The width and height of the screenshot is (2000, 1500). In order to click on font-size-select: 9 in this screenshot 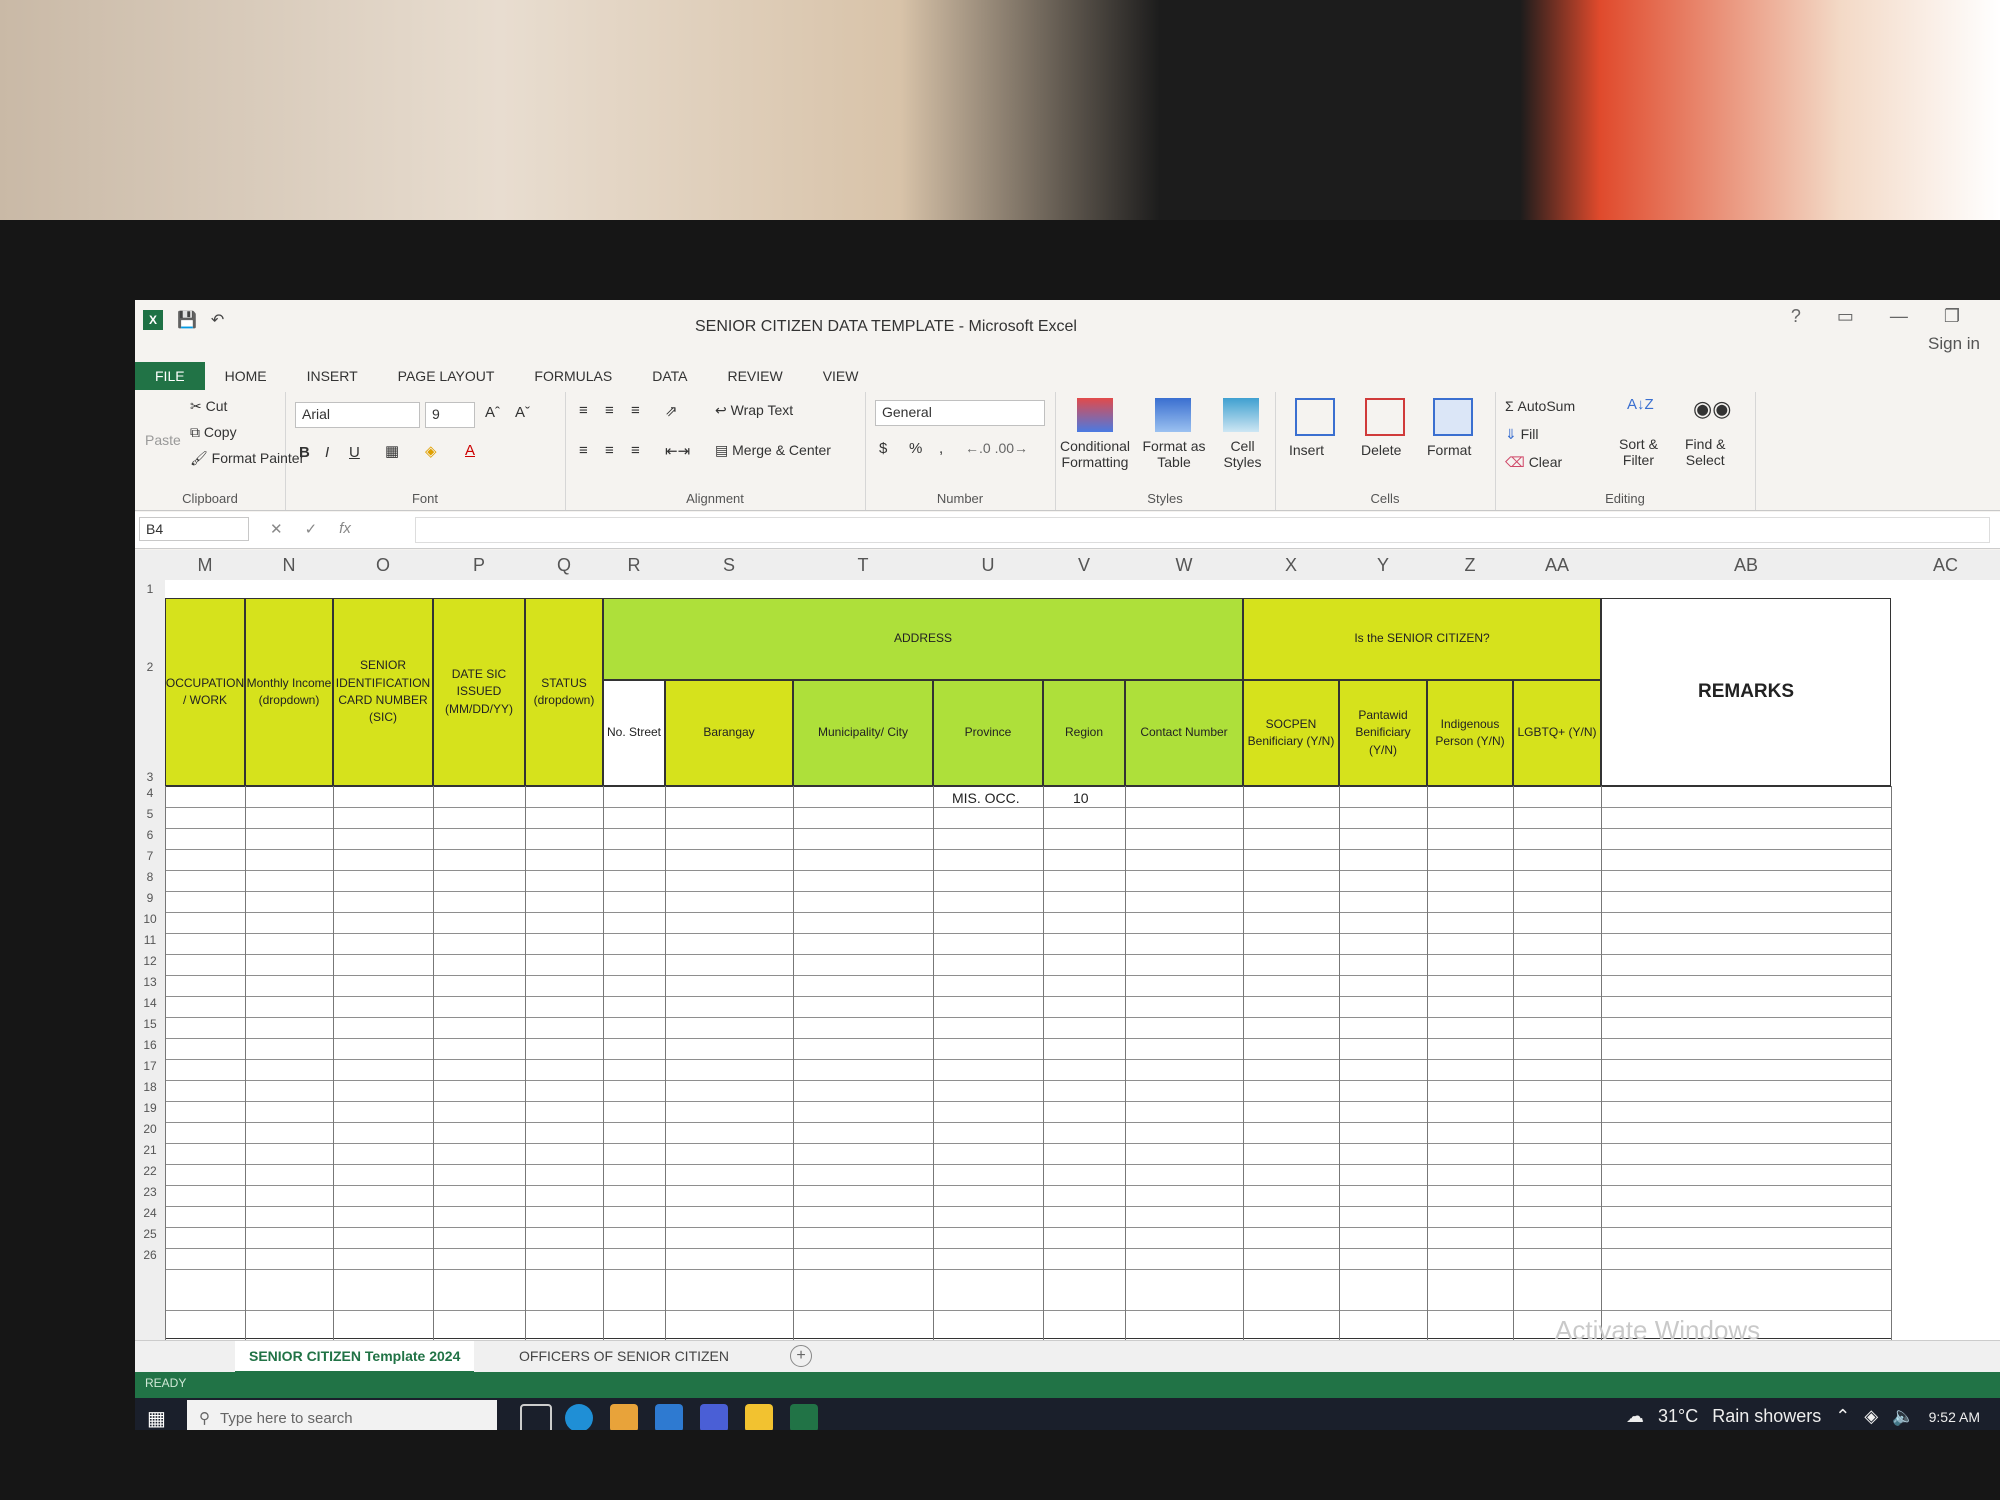, I will do `click(450, 415)`.